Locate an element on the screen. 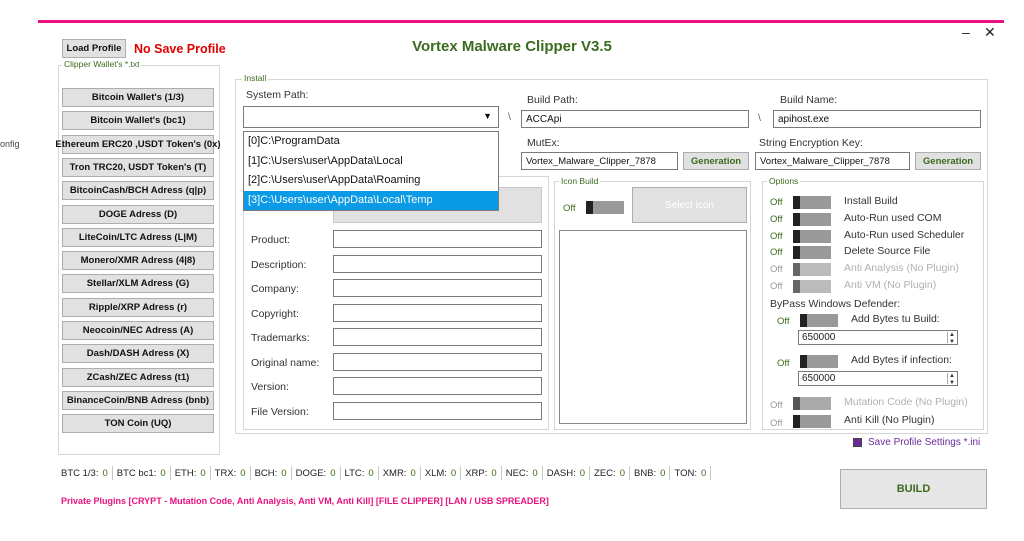 The height and width of the screenshot is (541, 1024). save-settings-checkbox is located at coordinates (857, 442).